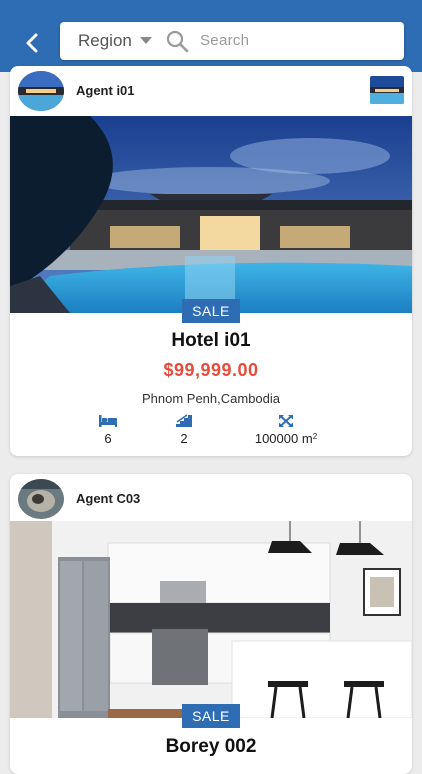 This screenshot has height=774, width=422. What do you see at coordinates (224, 40) in the screenshot?
I see `search-input: Search` at bounding box center [224, 40].